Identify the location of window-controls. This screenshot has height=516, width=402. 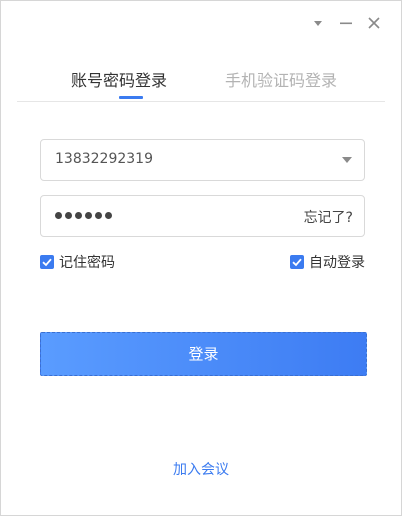
(346, 23).